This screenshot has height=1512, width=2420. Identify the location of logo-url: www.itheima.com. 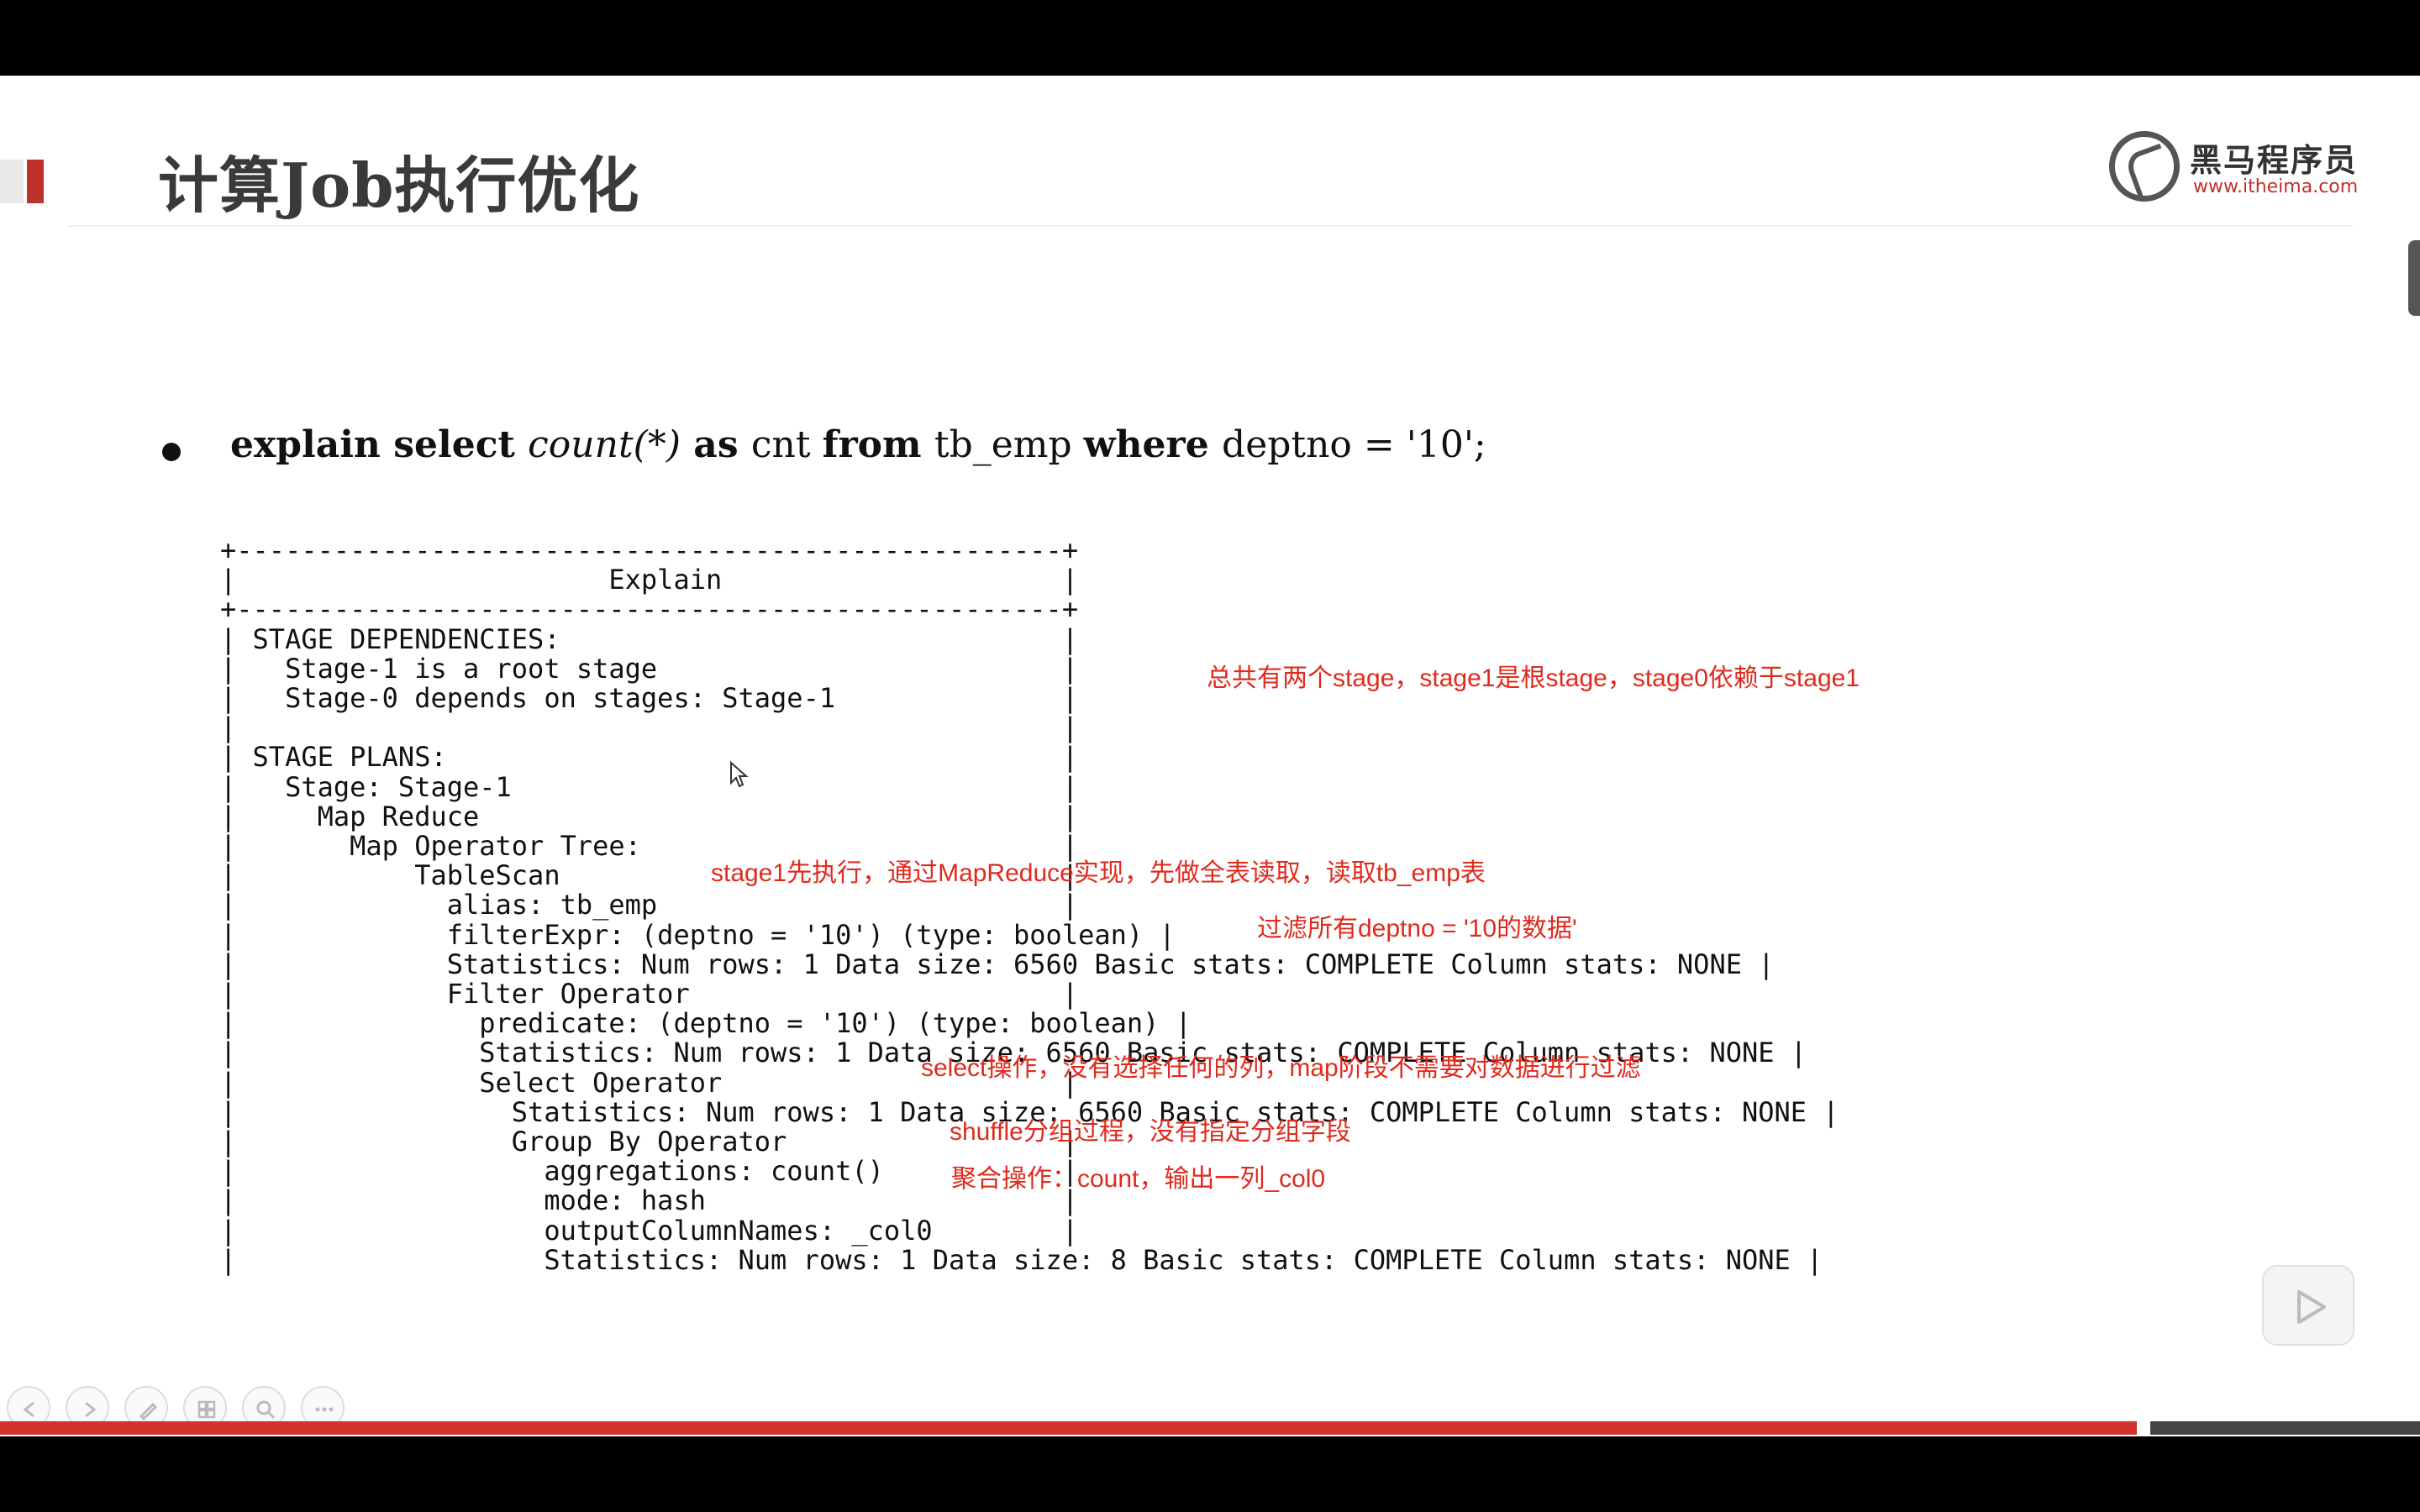
(2276, 186).